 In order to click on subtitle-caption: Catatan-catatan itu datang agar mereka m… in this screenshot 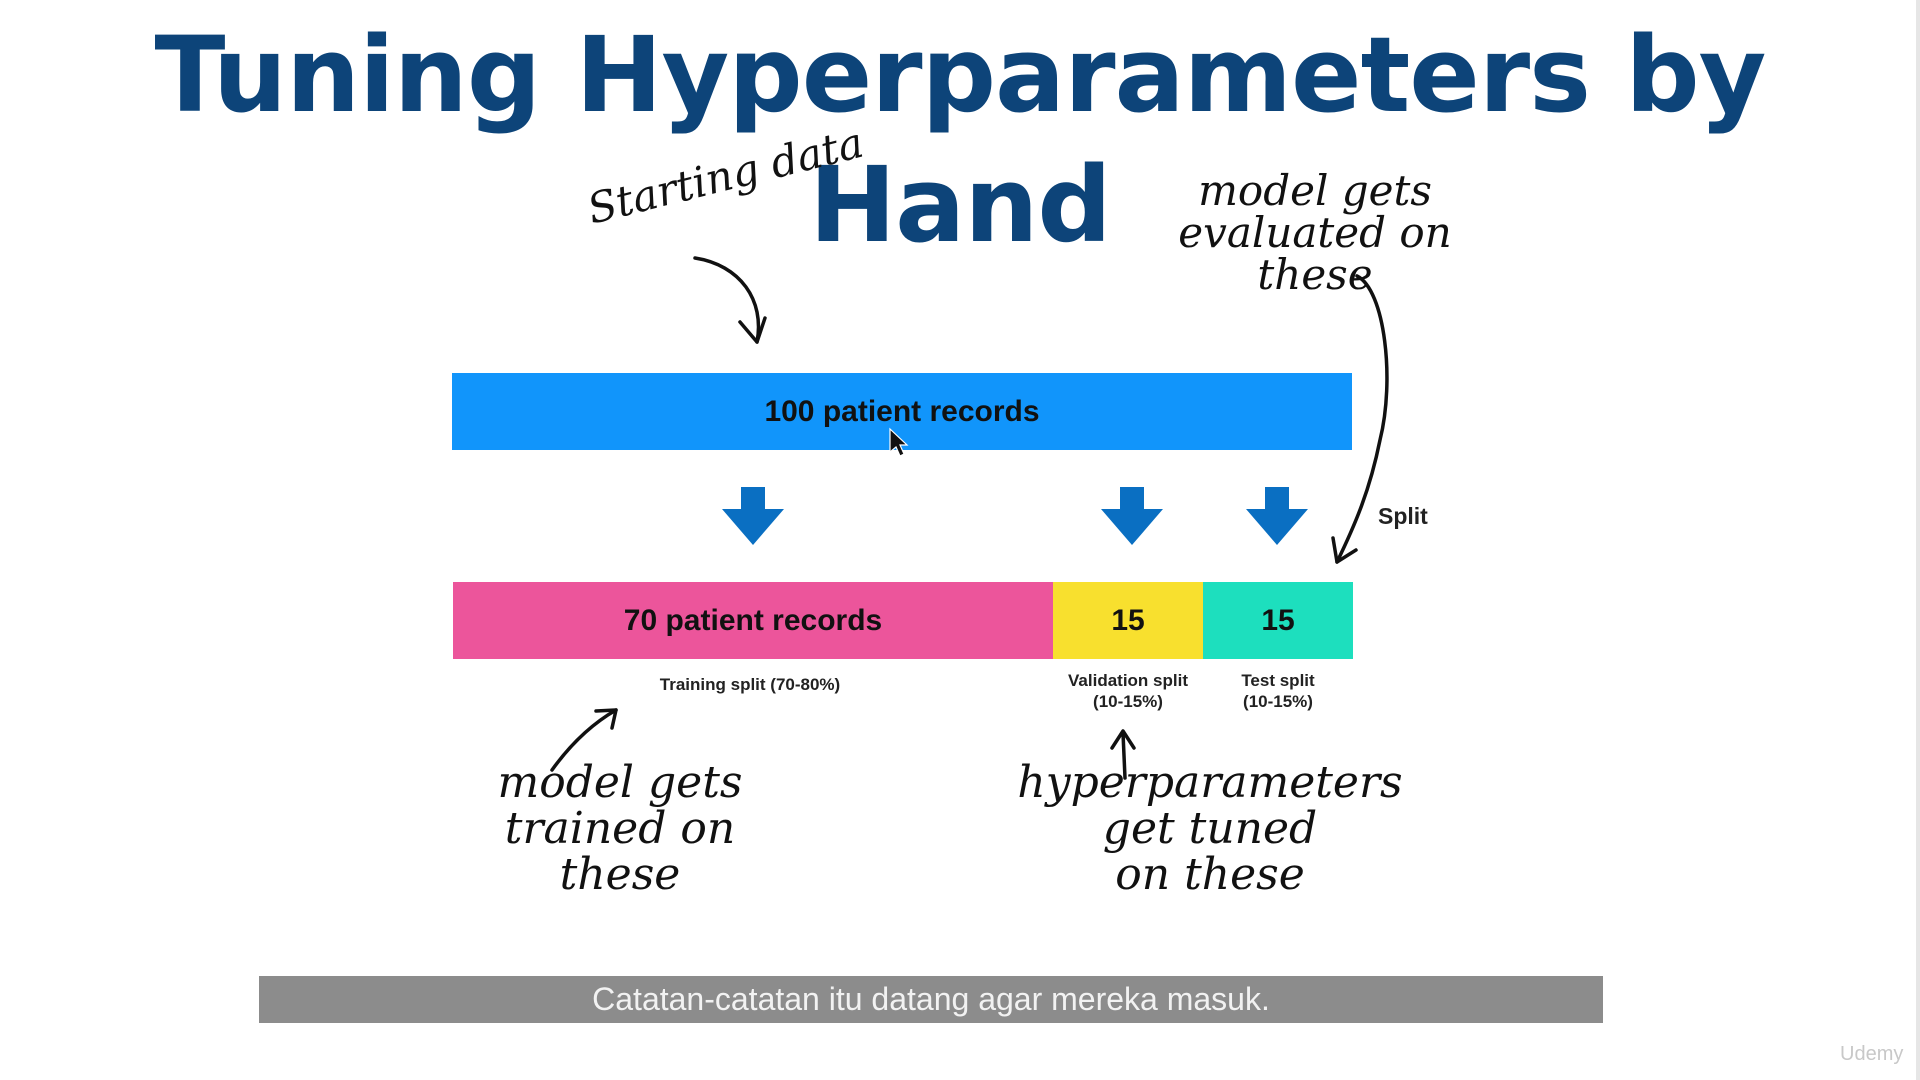, I will do `click(931, 999)`.